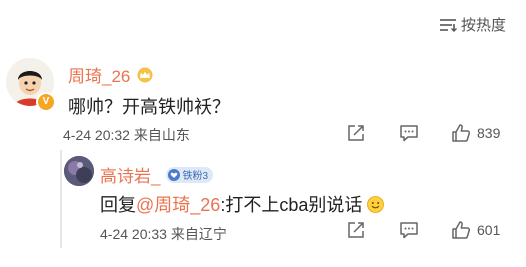 The image size is (526, 267). I want to click on comment-author: 周琦_26, so click(111, 74).